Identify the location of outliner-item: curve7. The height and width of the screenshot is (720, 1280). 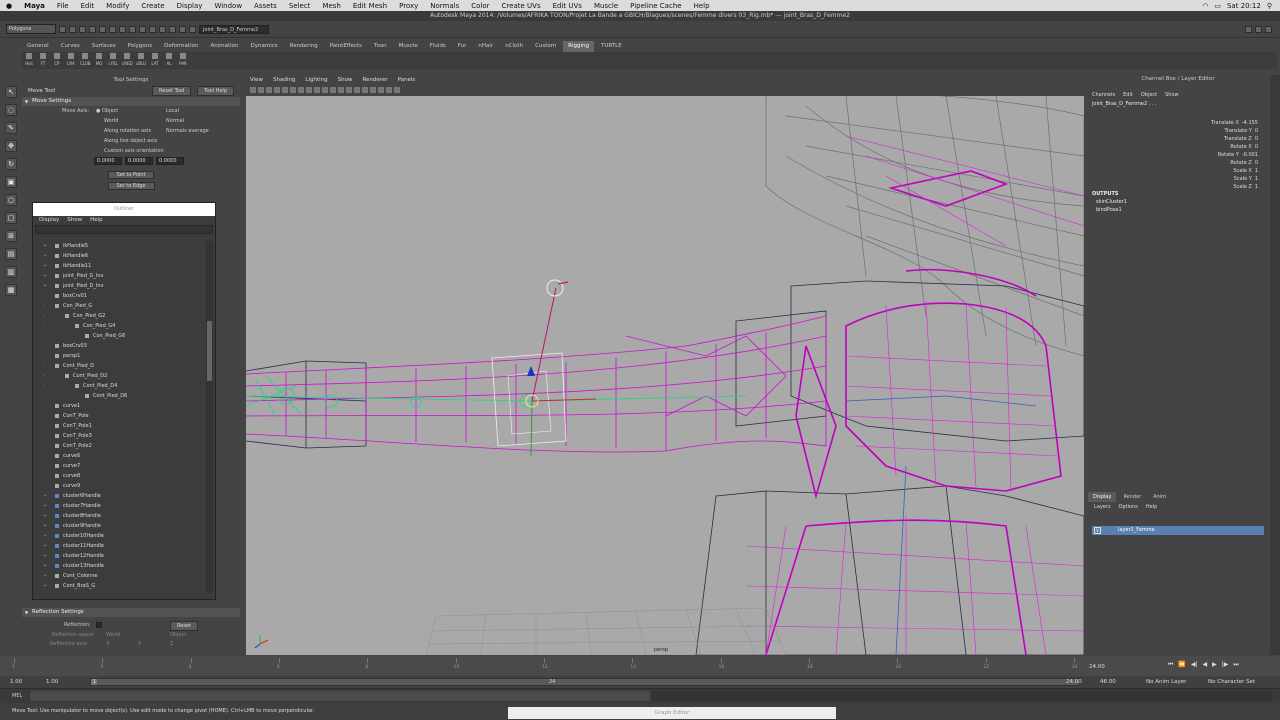
(120, 466).